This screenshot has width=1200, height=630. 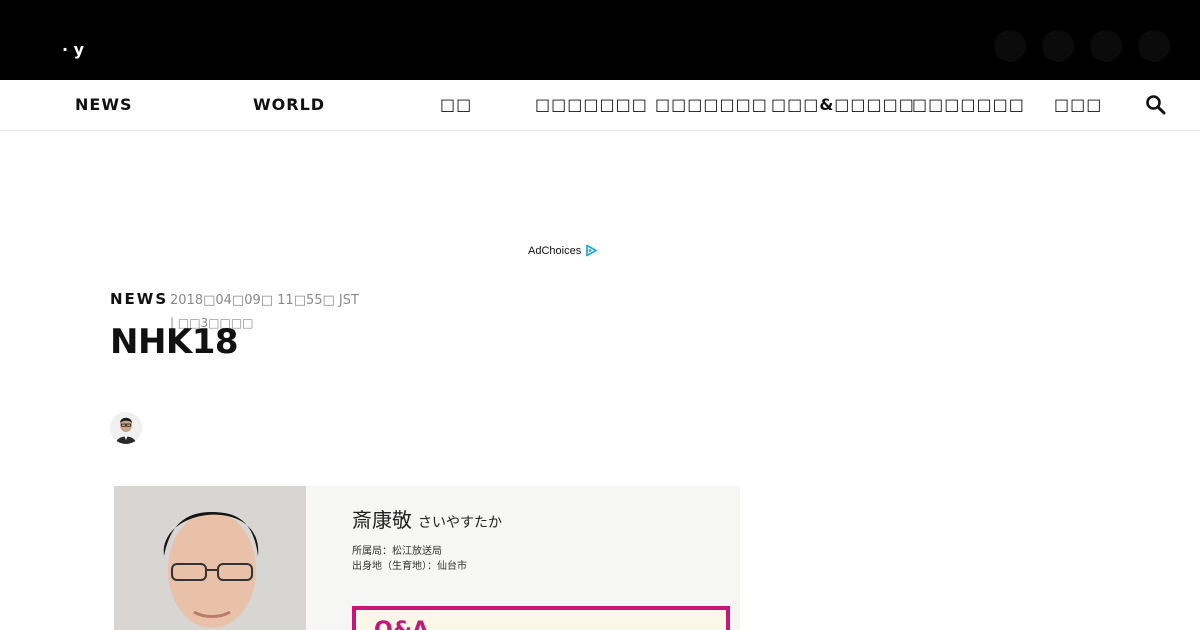 I want to click on adchoices-label: AdChoices, so click(x=555, y=250).